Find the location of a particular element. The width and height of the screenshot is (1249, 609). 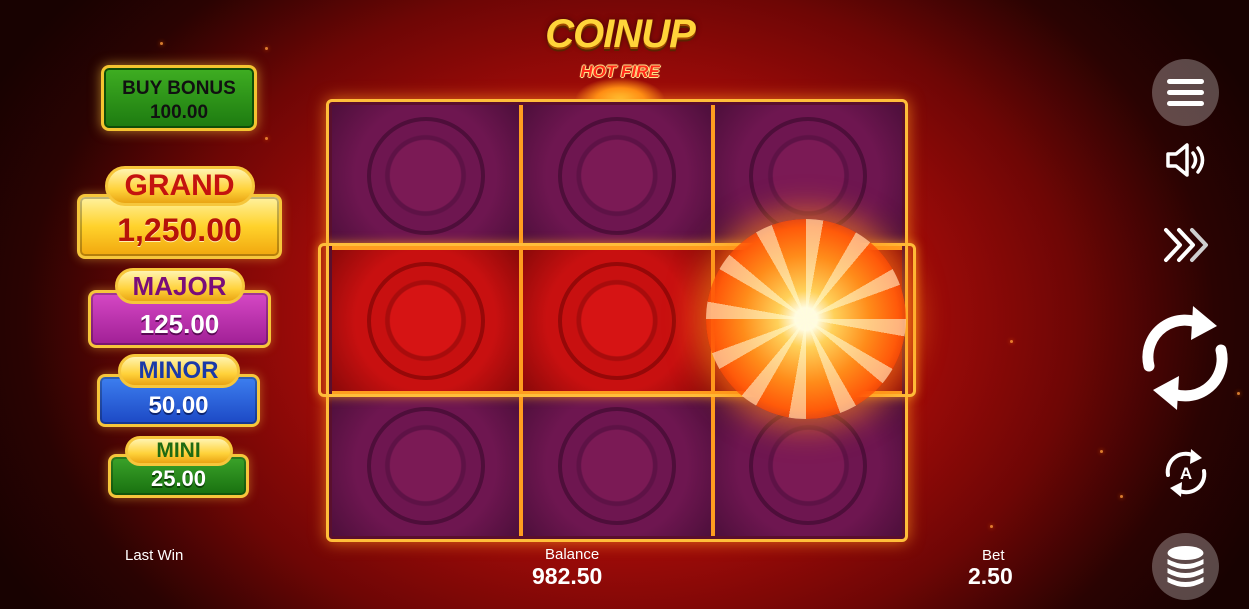

jackpot-grand: GRAND 1,250.00 is located at coordinates (179, 212).